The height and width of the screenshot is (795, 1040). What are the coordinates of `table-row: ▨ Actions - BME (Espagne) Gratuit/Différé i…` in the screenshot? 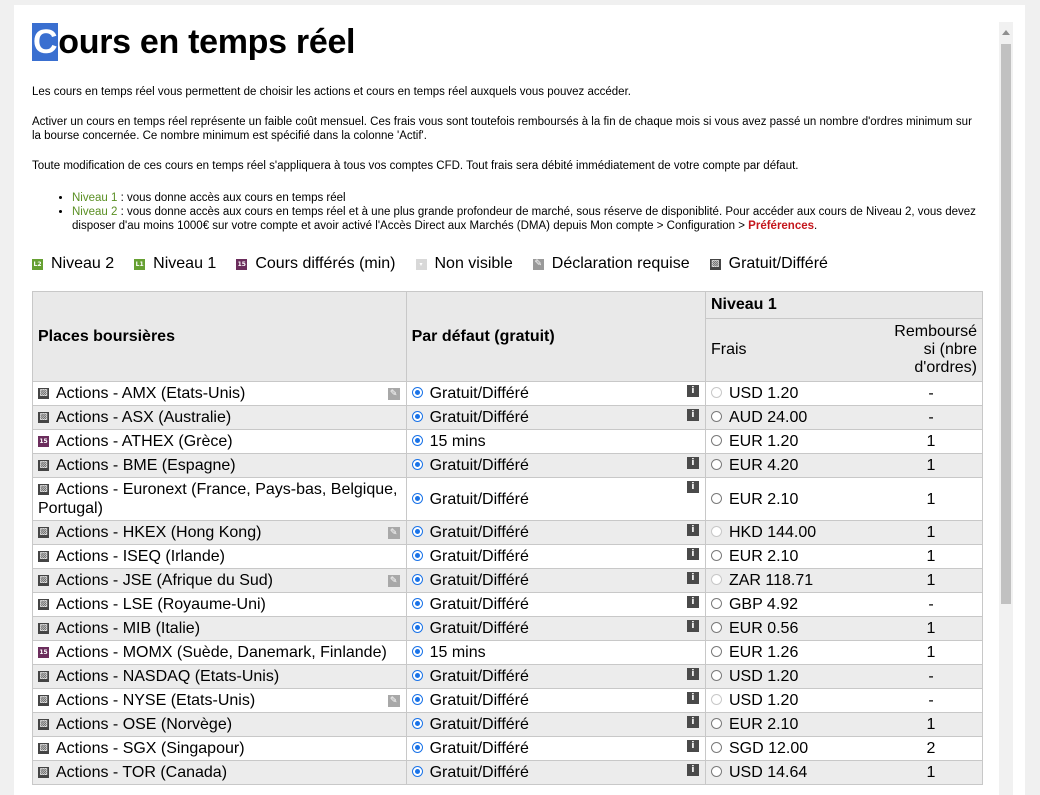 It's located at (507, 465).